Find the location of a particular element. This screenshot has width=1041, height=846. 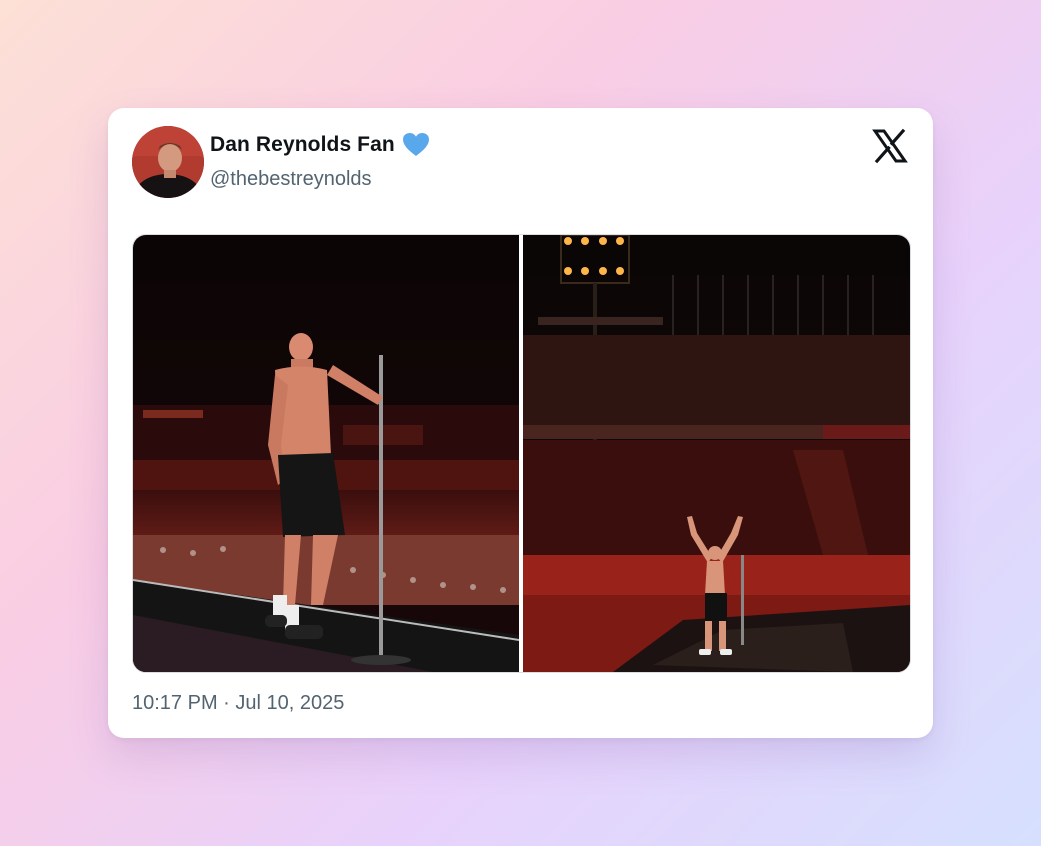

avatar-image is located at coordinates (168, 162).